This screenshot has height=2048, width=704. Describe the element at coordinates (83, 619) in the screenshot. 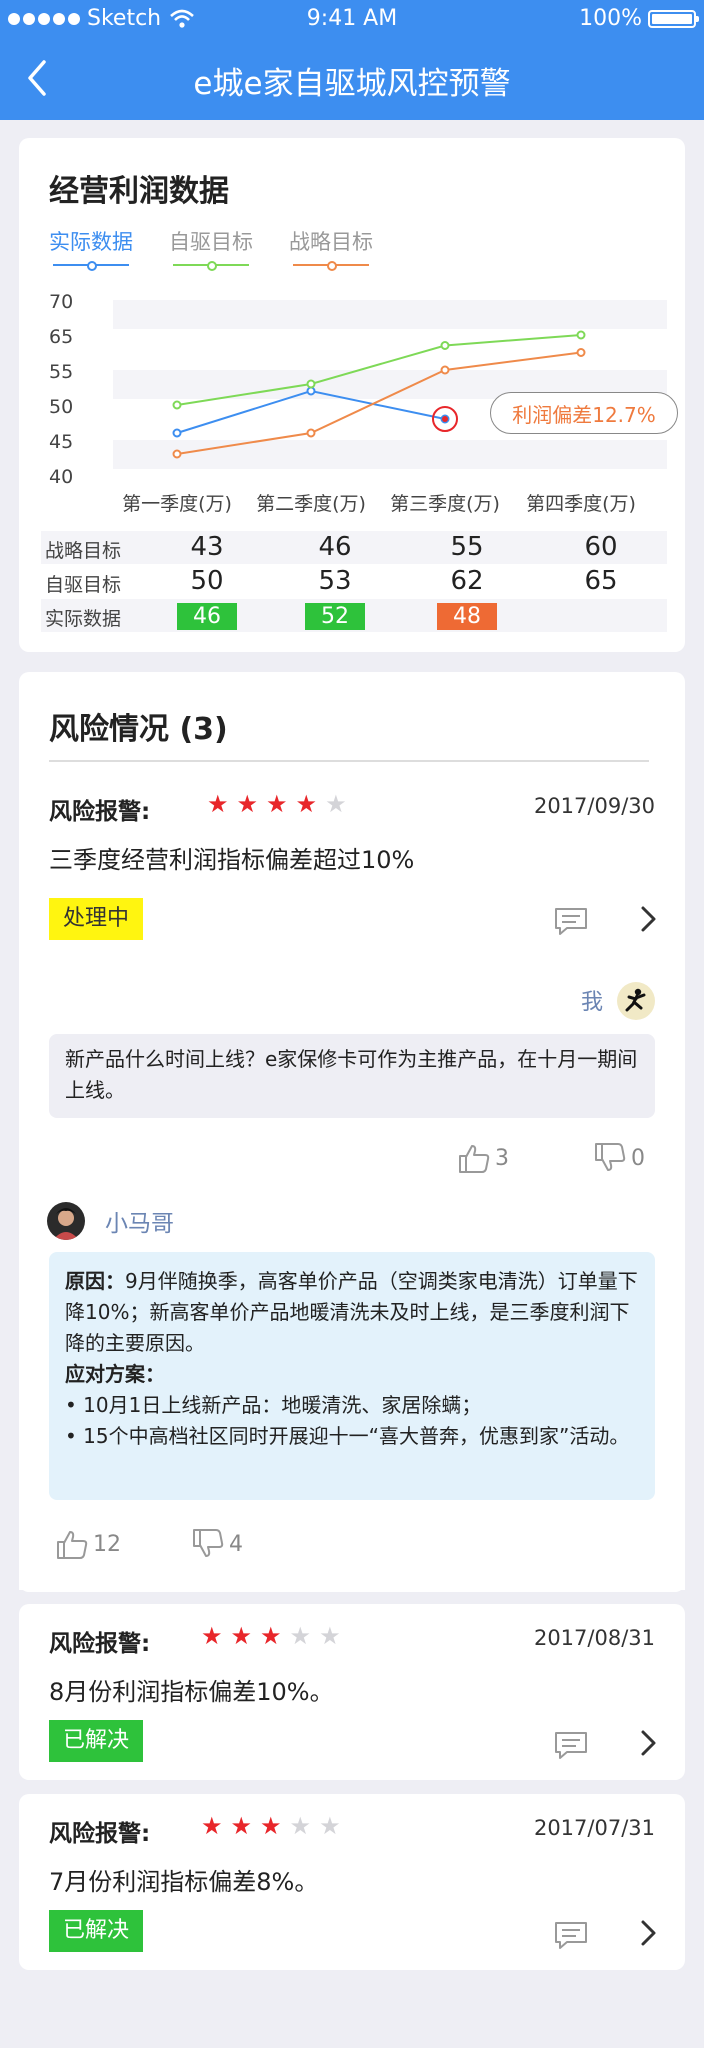

I see `row-label: 实际数据` at that location.